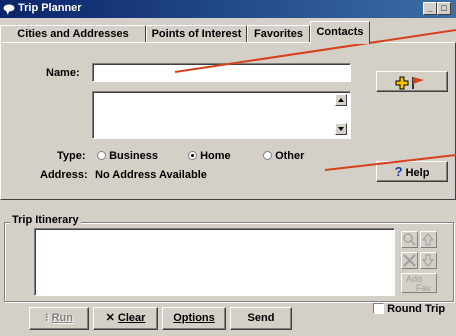  I want to click on type-other-label: Other, so click(290, 156).